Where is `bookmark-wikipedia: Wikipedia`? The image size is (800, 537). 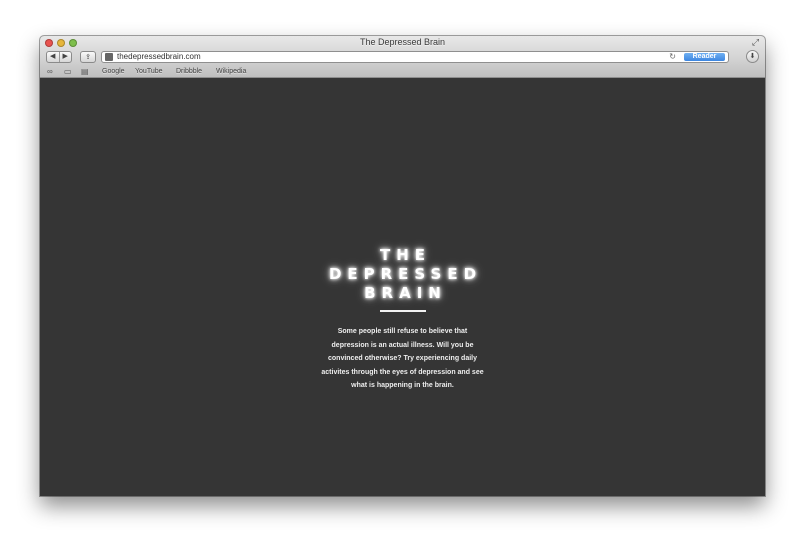 bookmark-wikipedia: Wikipedia is located at coordinates (231, 71).